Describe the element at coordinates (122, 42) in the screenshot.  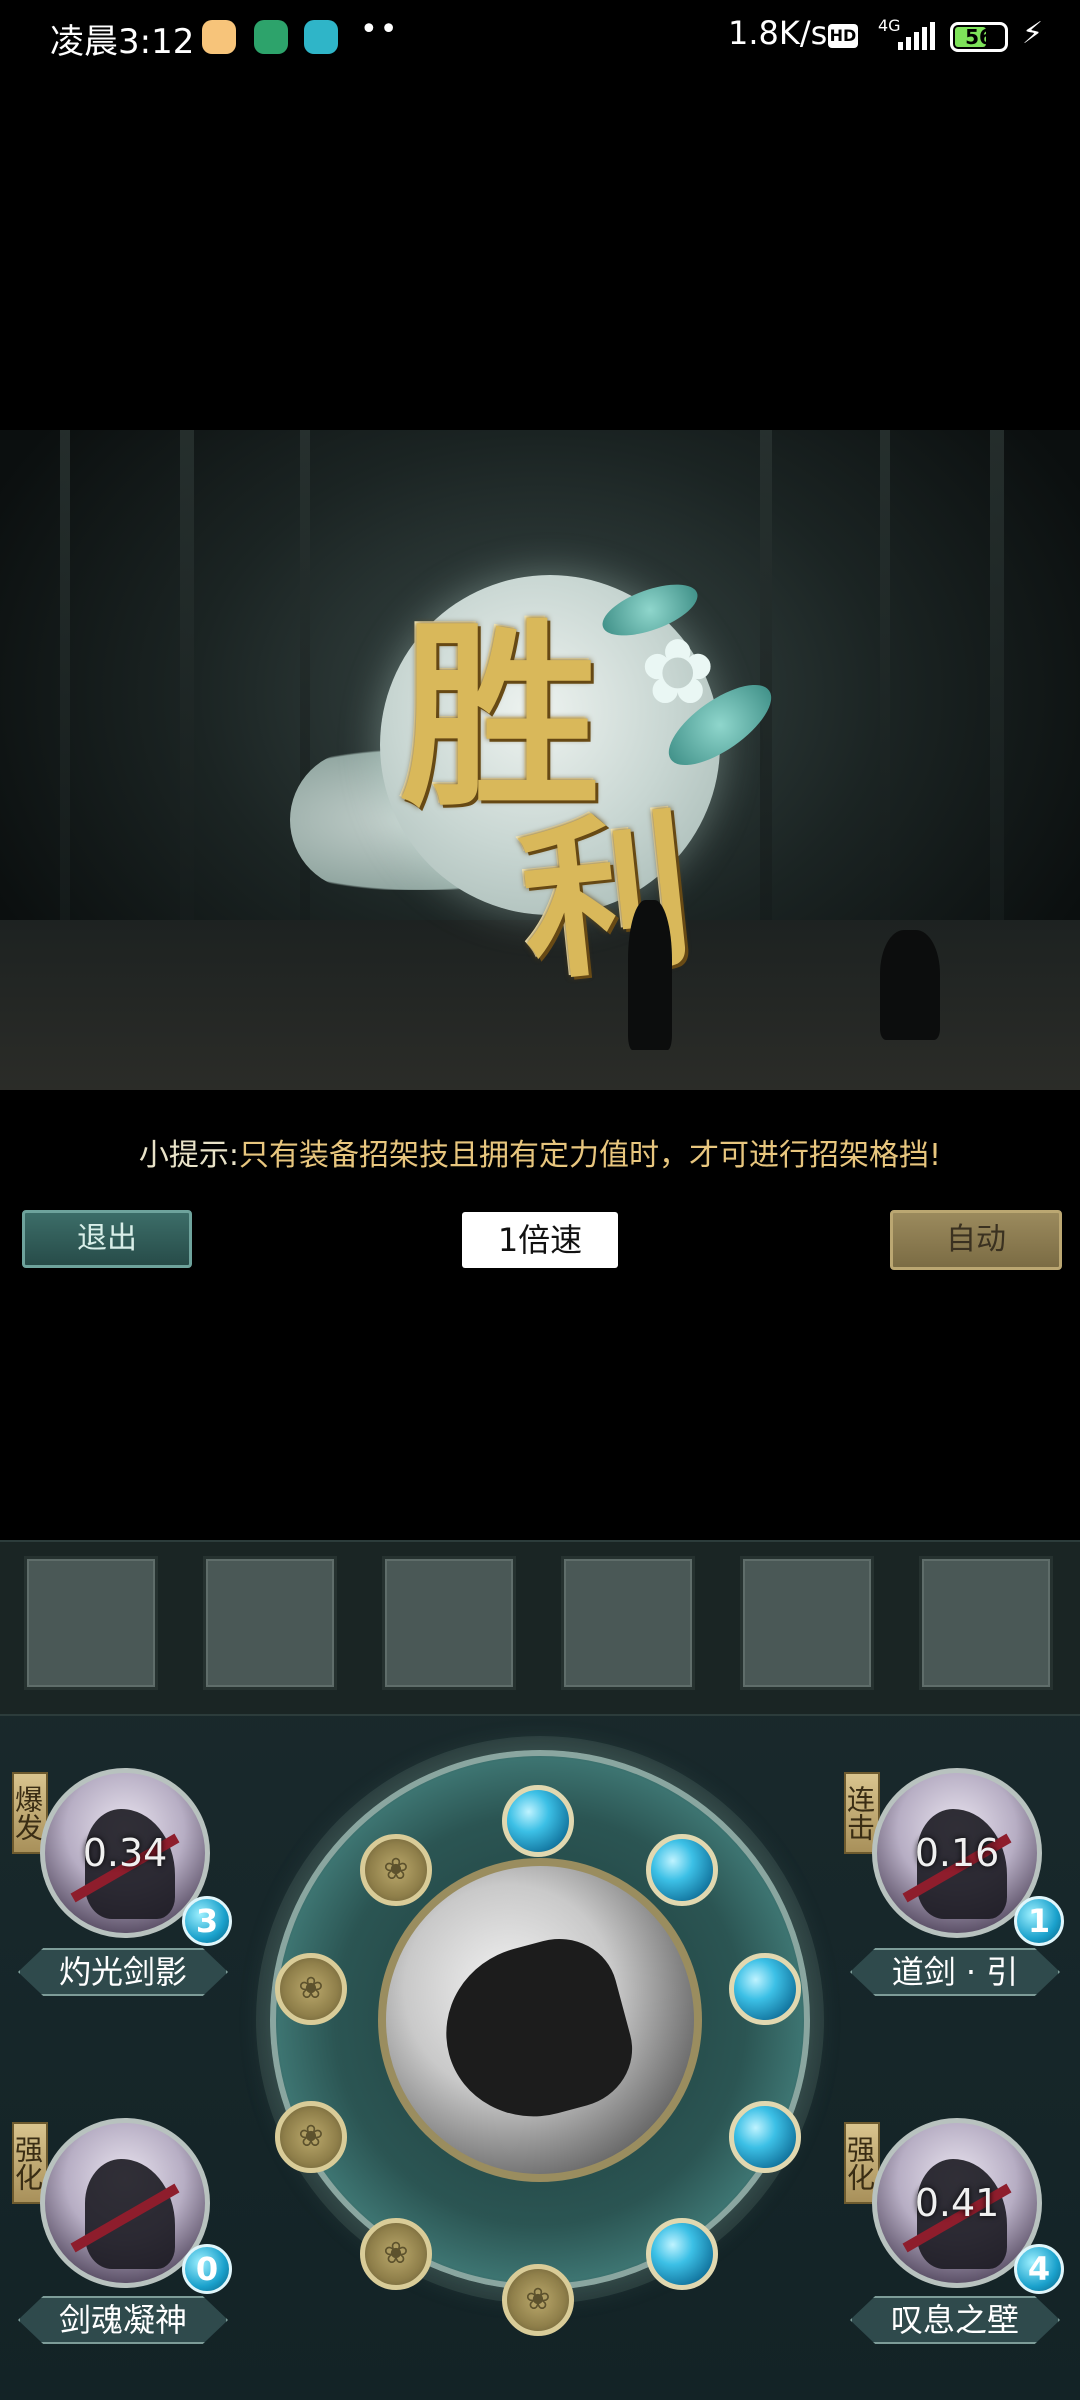
I see `status-time: 凌晨3:12` at that location.